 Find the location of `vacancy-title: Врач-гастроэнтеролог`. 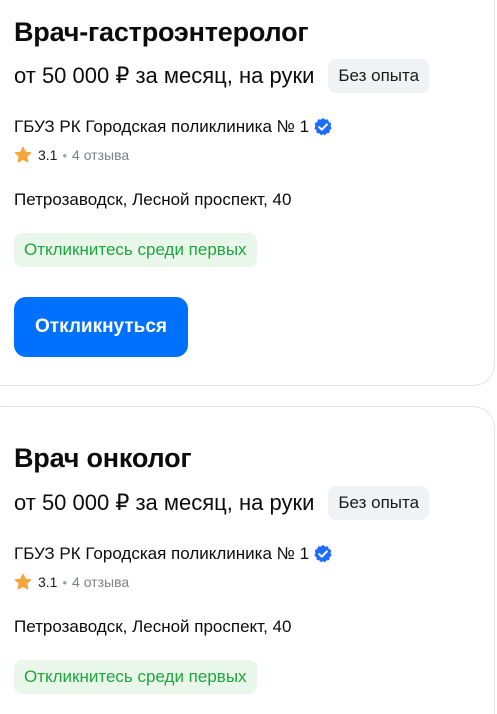

vacancy-title: Врач-гастроэнтеролог is located at coordinates (254, 32).